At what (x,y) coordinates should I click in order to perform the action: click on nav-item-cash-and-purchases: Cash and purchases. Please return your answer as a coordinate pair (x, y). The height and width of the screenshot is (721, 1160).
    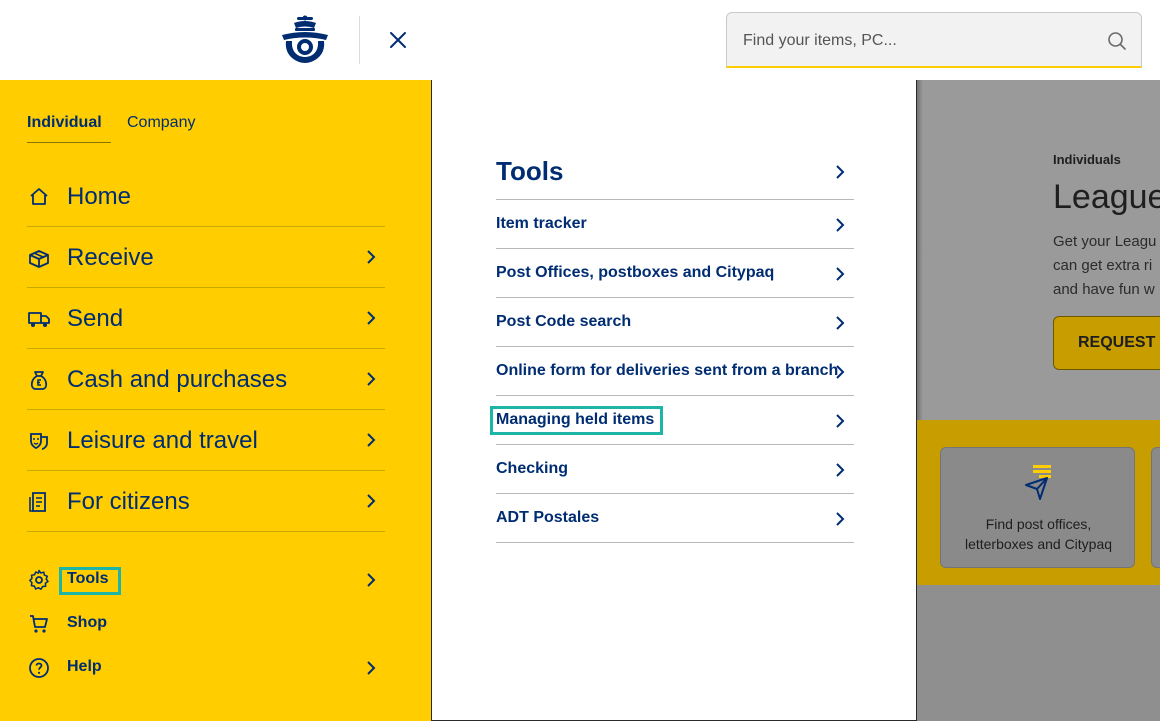
    Looking at the image, I should click on (206, 379).